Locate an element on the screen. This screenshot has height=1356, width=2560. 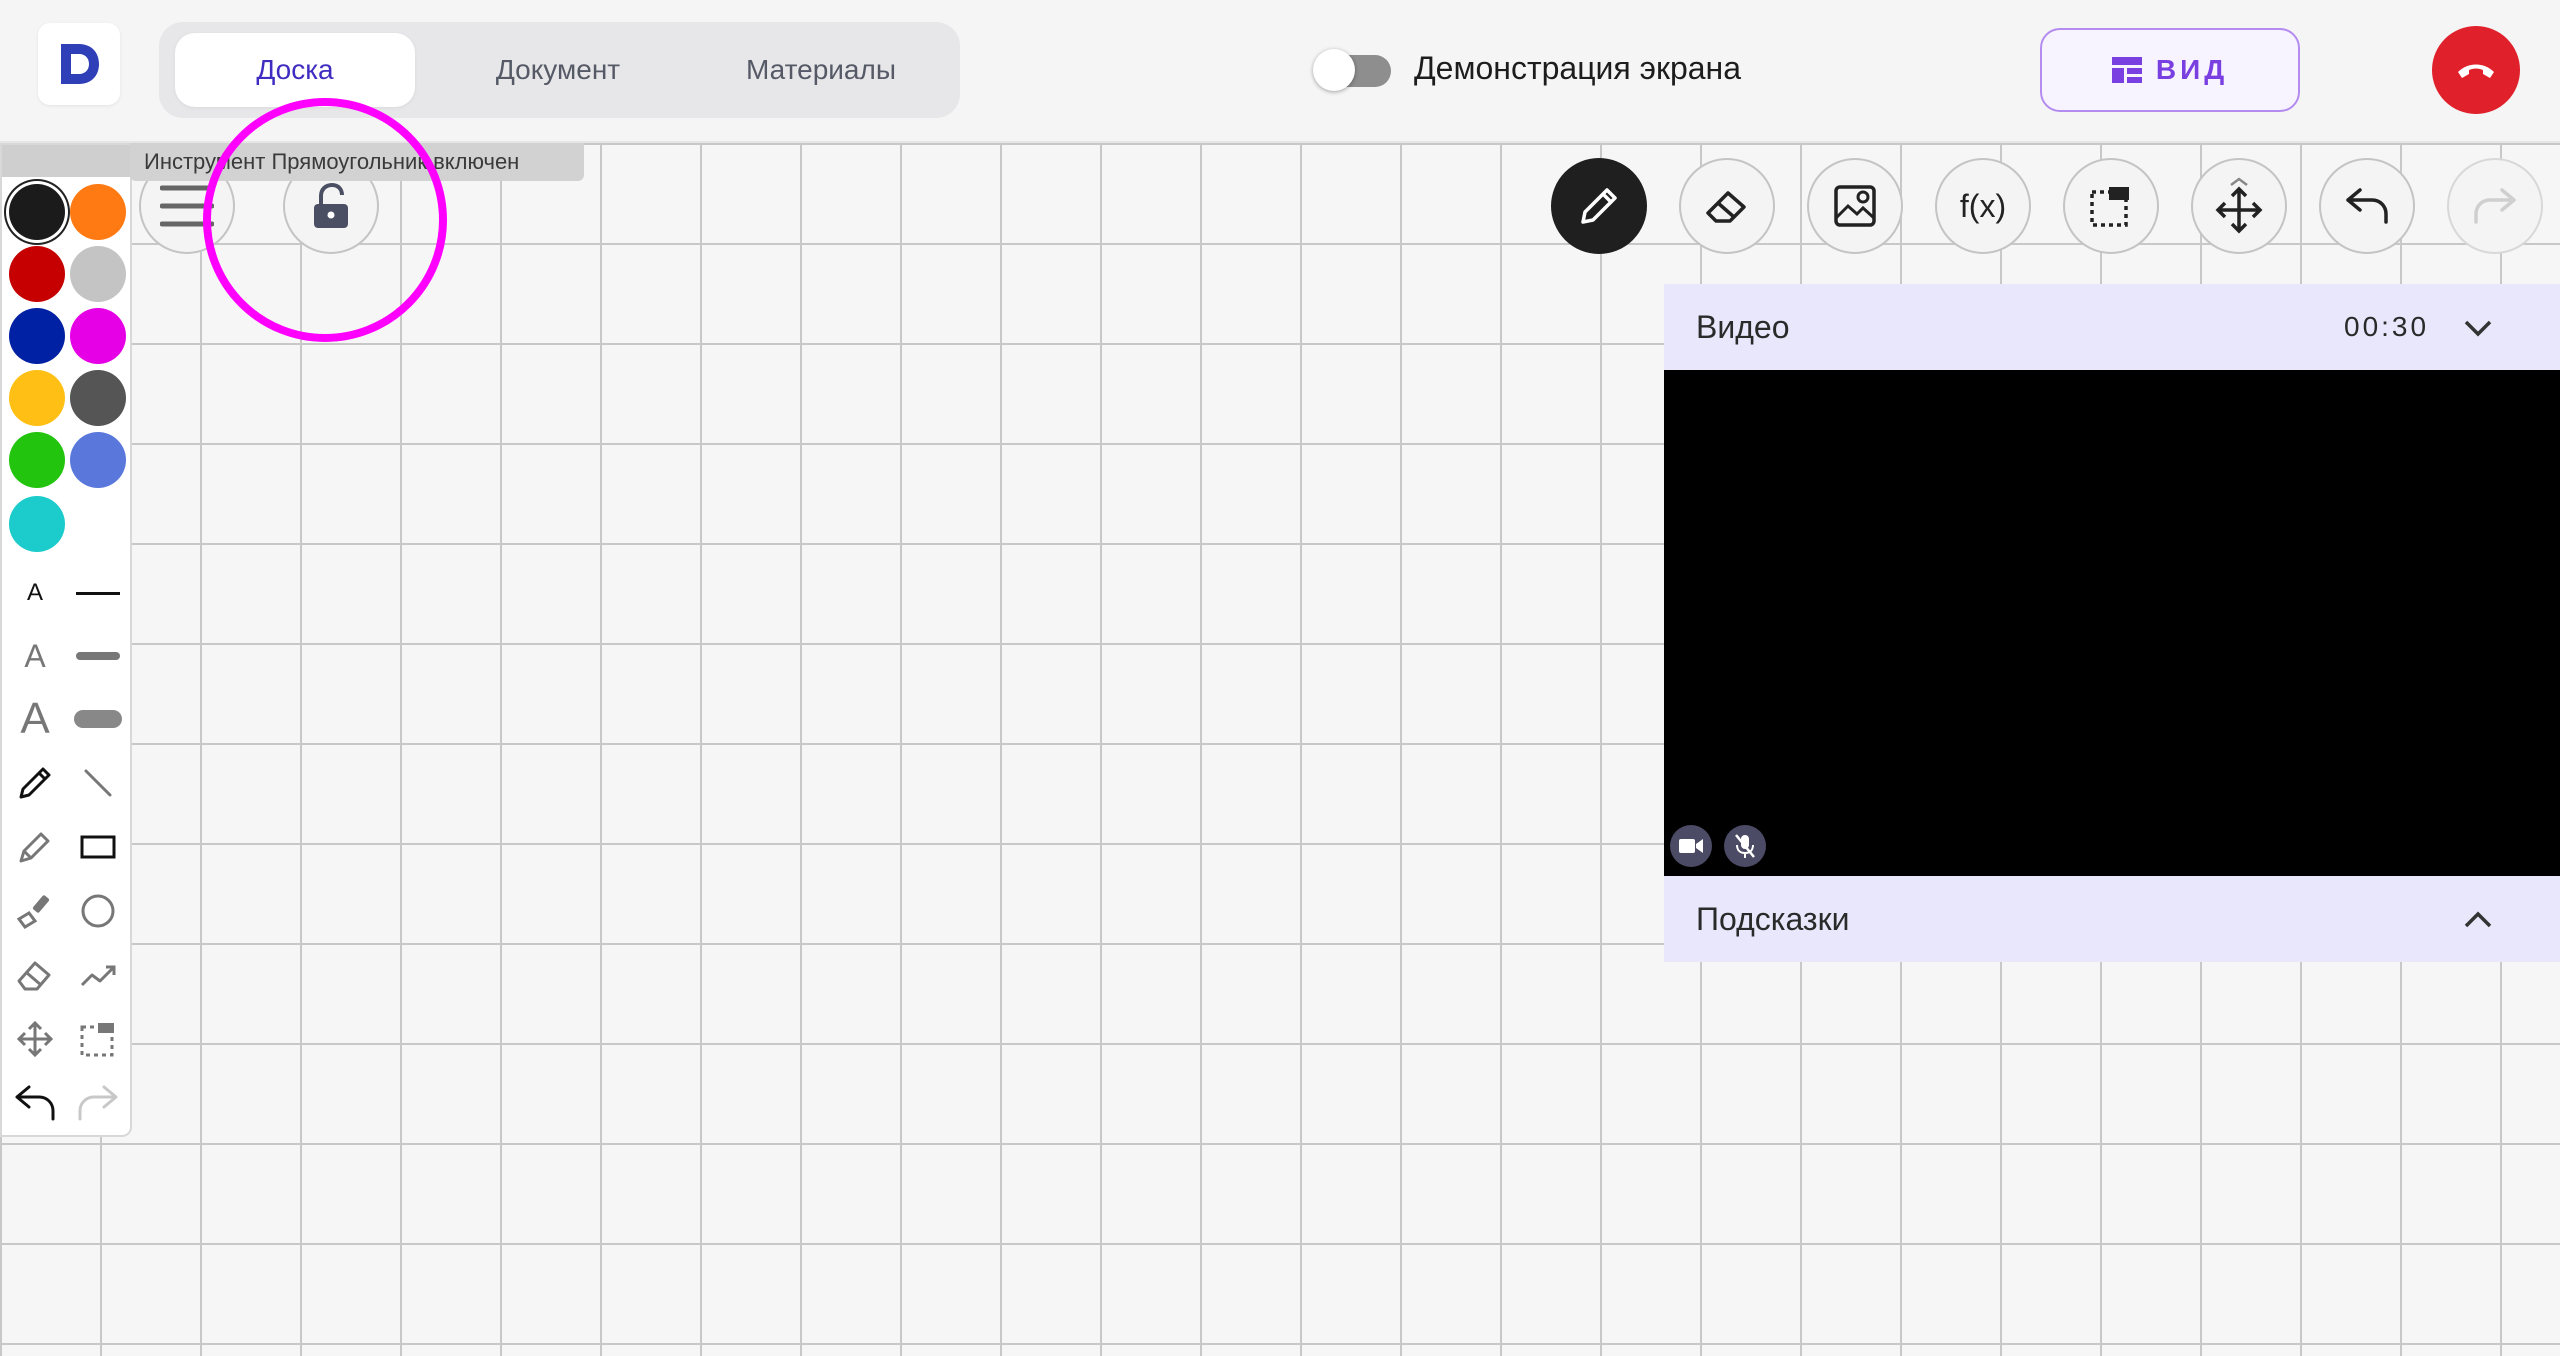
tab-document: Документ is located at coordinates (558, 70).